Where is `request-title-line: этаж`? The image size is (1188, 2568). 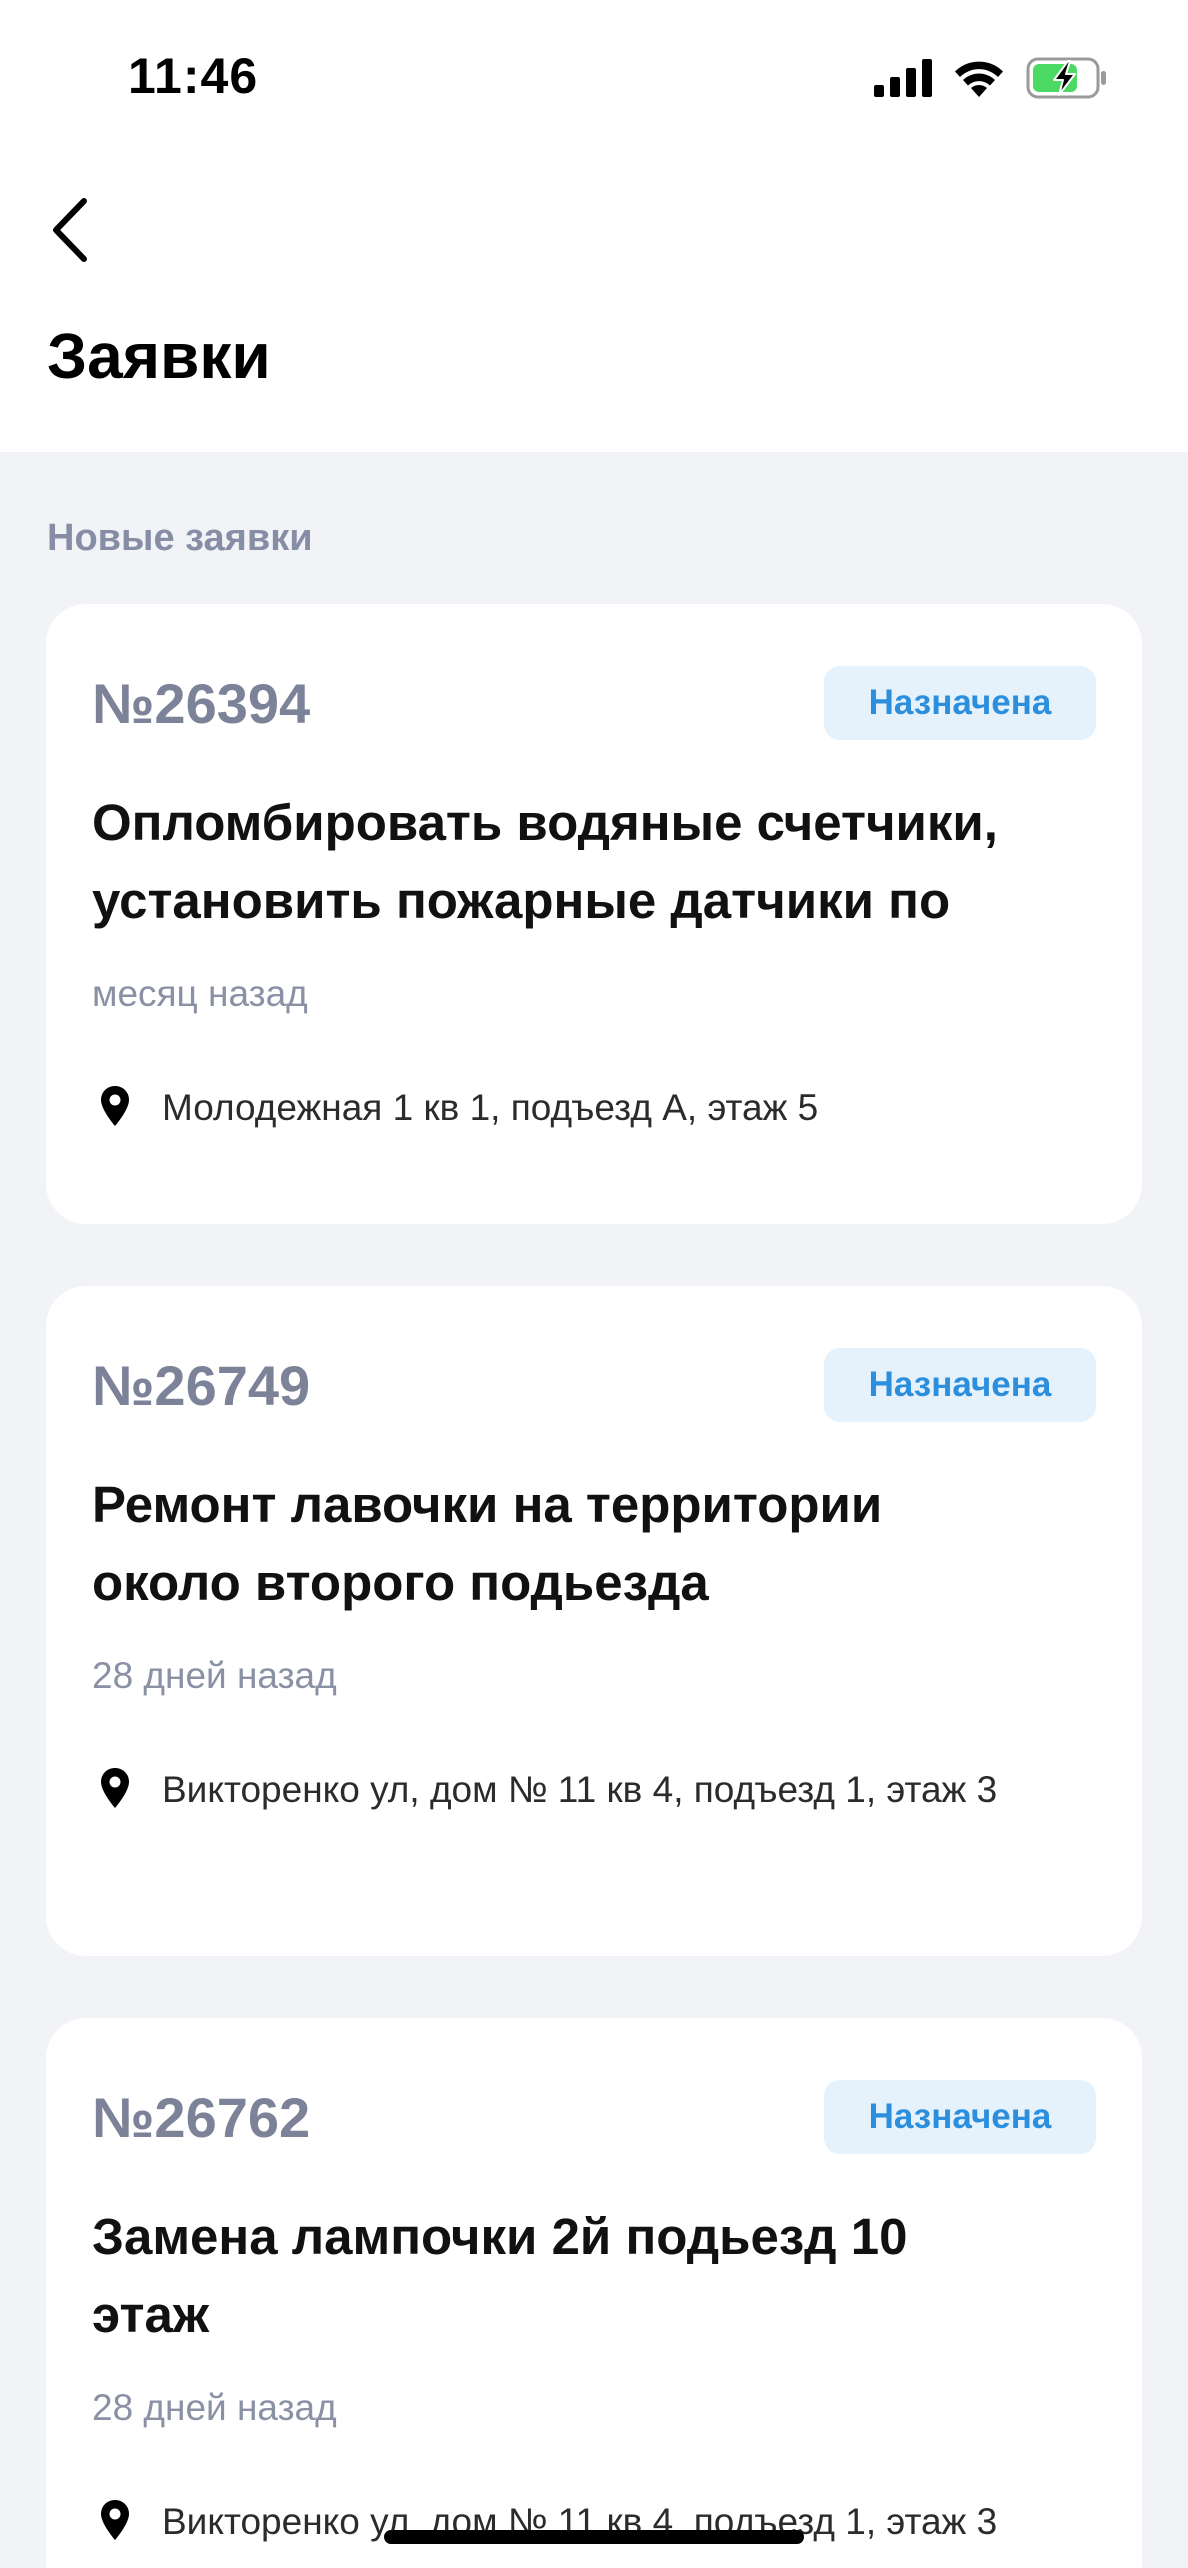 request-title-line: этаж is located at coordinates (150, 2314).